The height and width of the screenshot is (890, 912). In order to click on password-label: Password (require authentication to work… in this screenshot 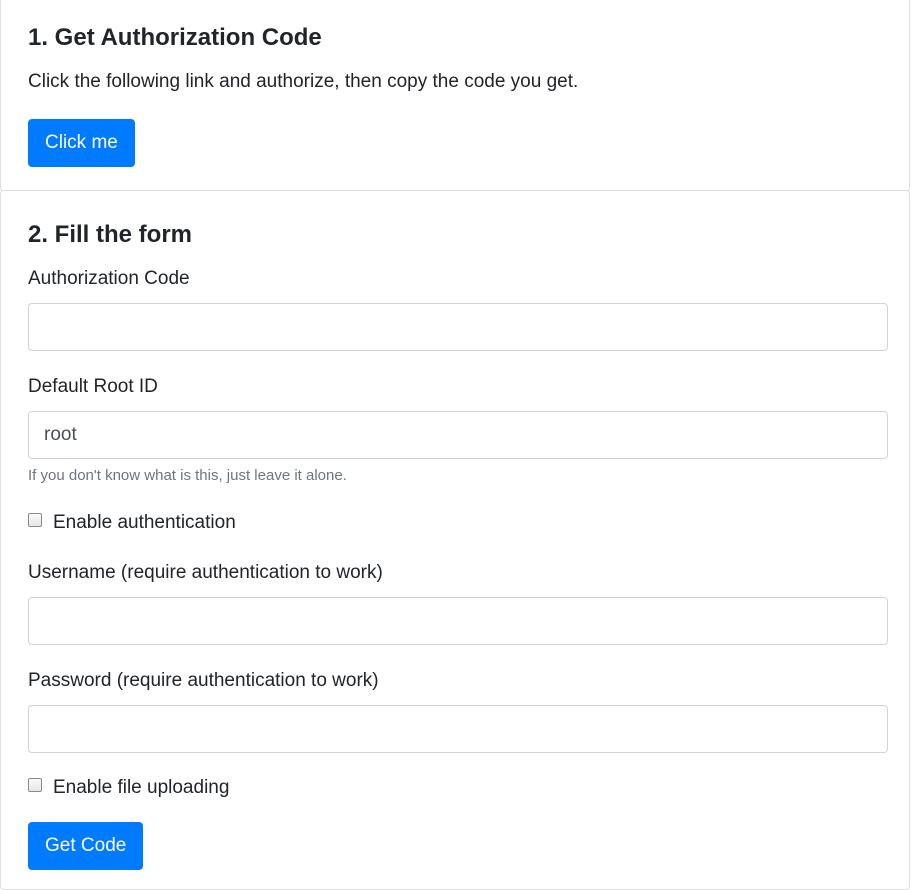, I will do `click(203, 680)`.